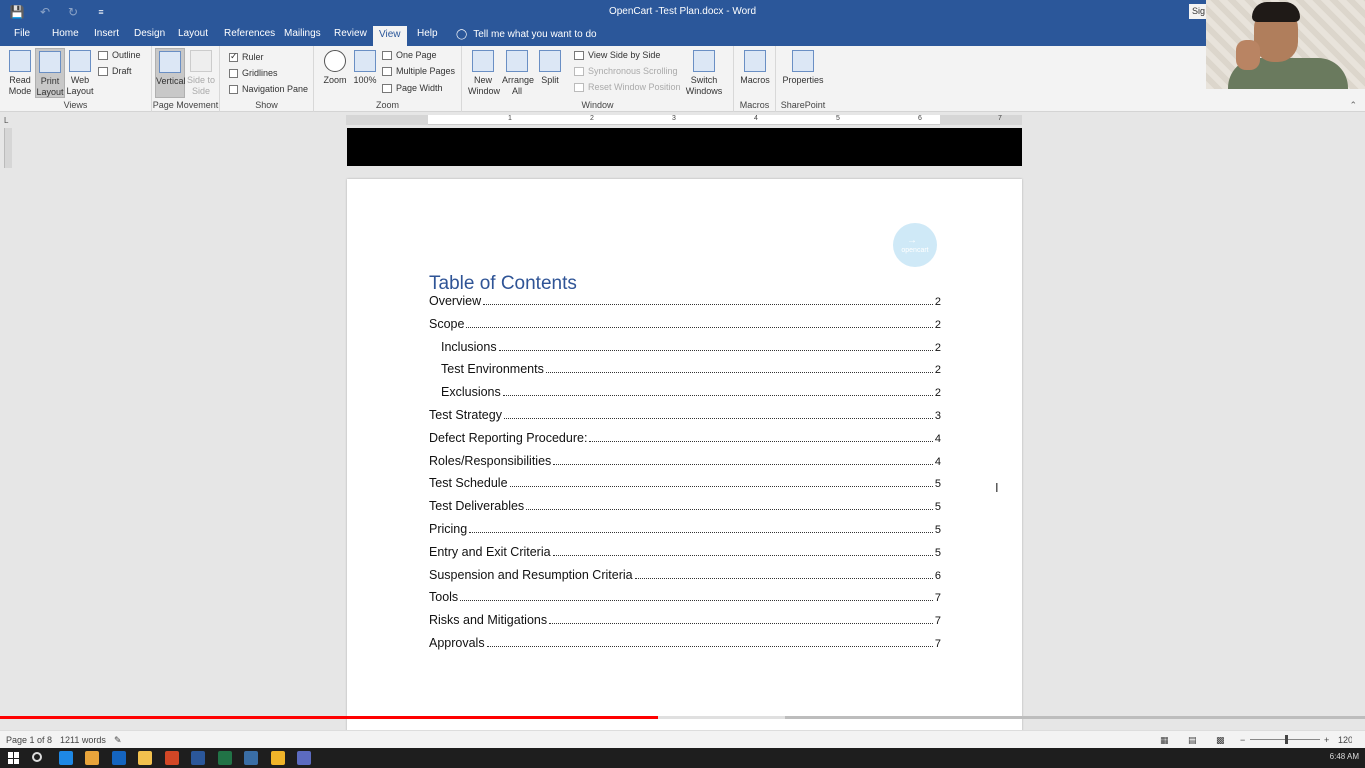  Describe the element at coordinates (365, 80) in the screenshot. I see `zoom-100-label: 100%` at that location.